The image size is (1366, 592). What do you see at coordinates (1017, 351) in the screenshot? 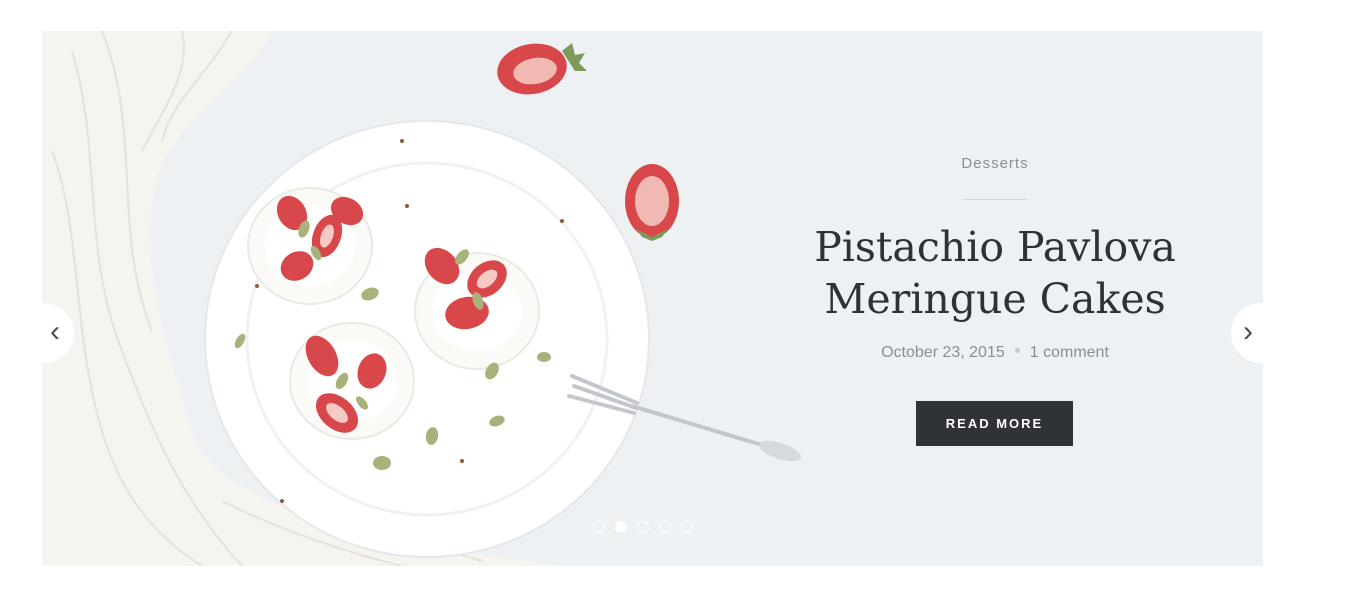
I see `meta-separator-icon` at bounding box center [1017, 351].